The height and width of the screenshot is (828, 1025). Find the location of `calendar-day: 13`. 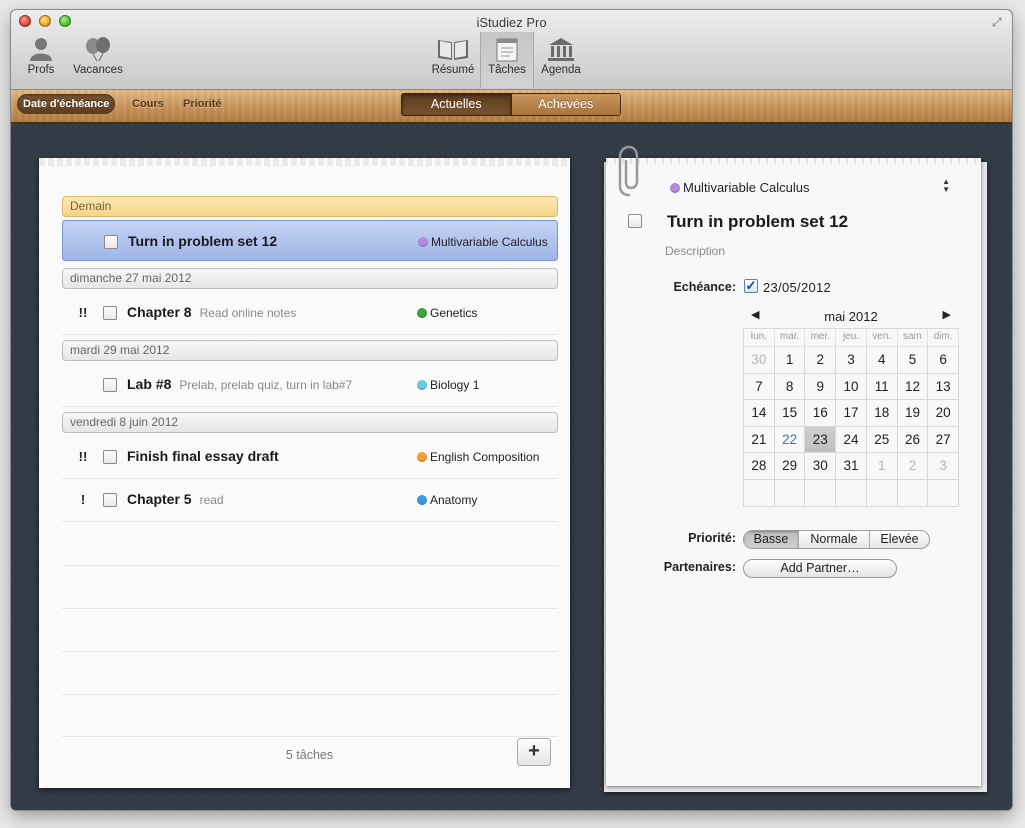

calendar-day: 13 is located at coordinates (944, 387).